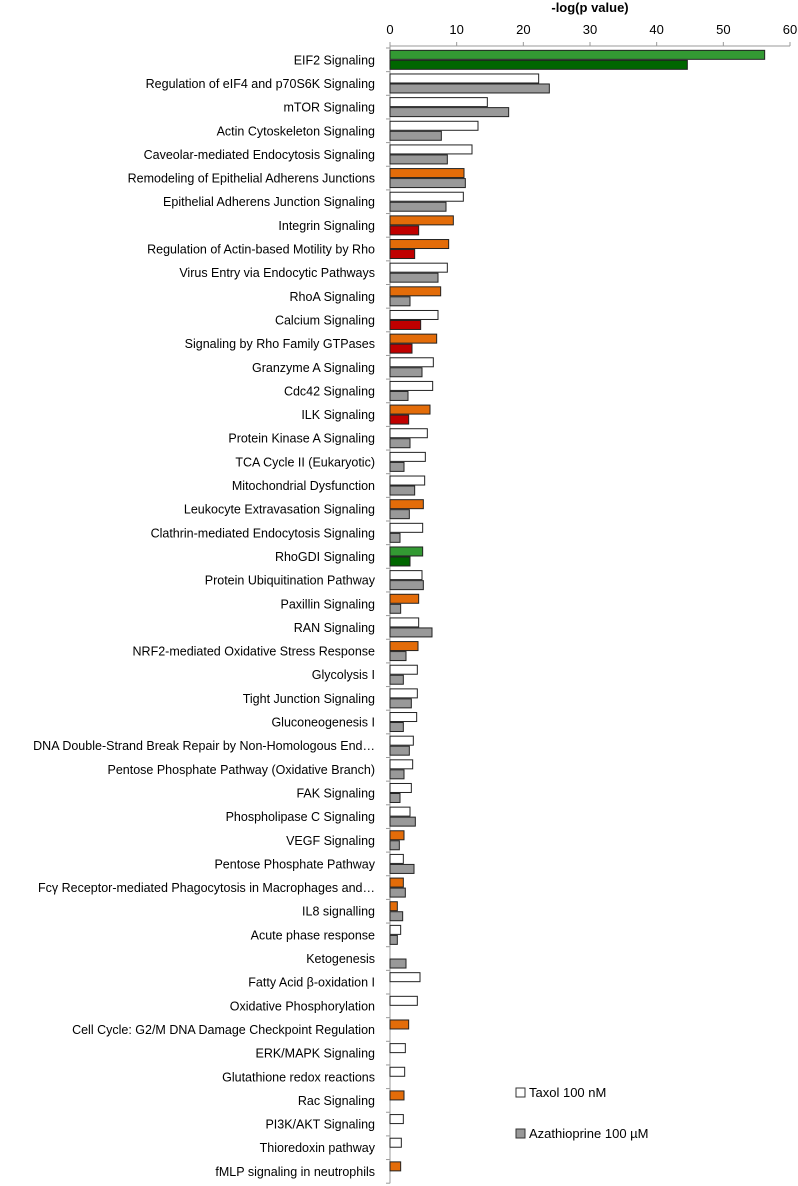 The height and width of the screenshot is (1186, 798). Describe the element at coordinates (315, 1054) in the screenshot. I see `category-label: ERK/MAPK Signaling` at that location.